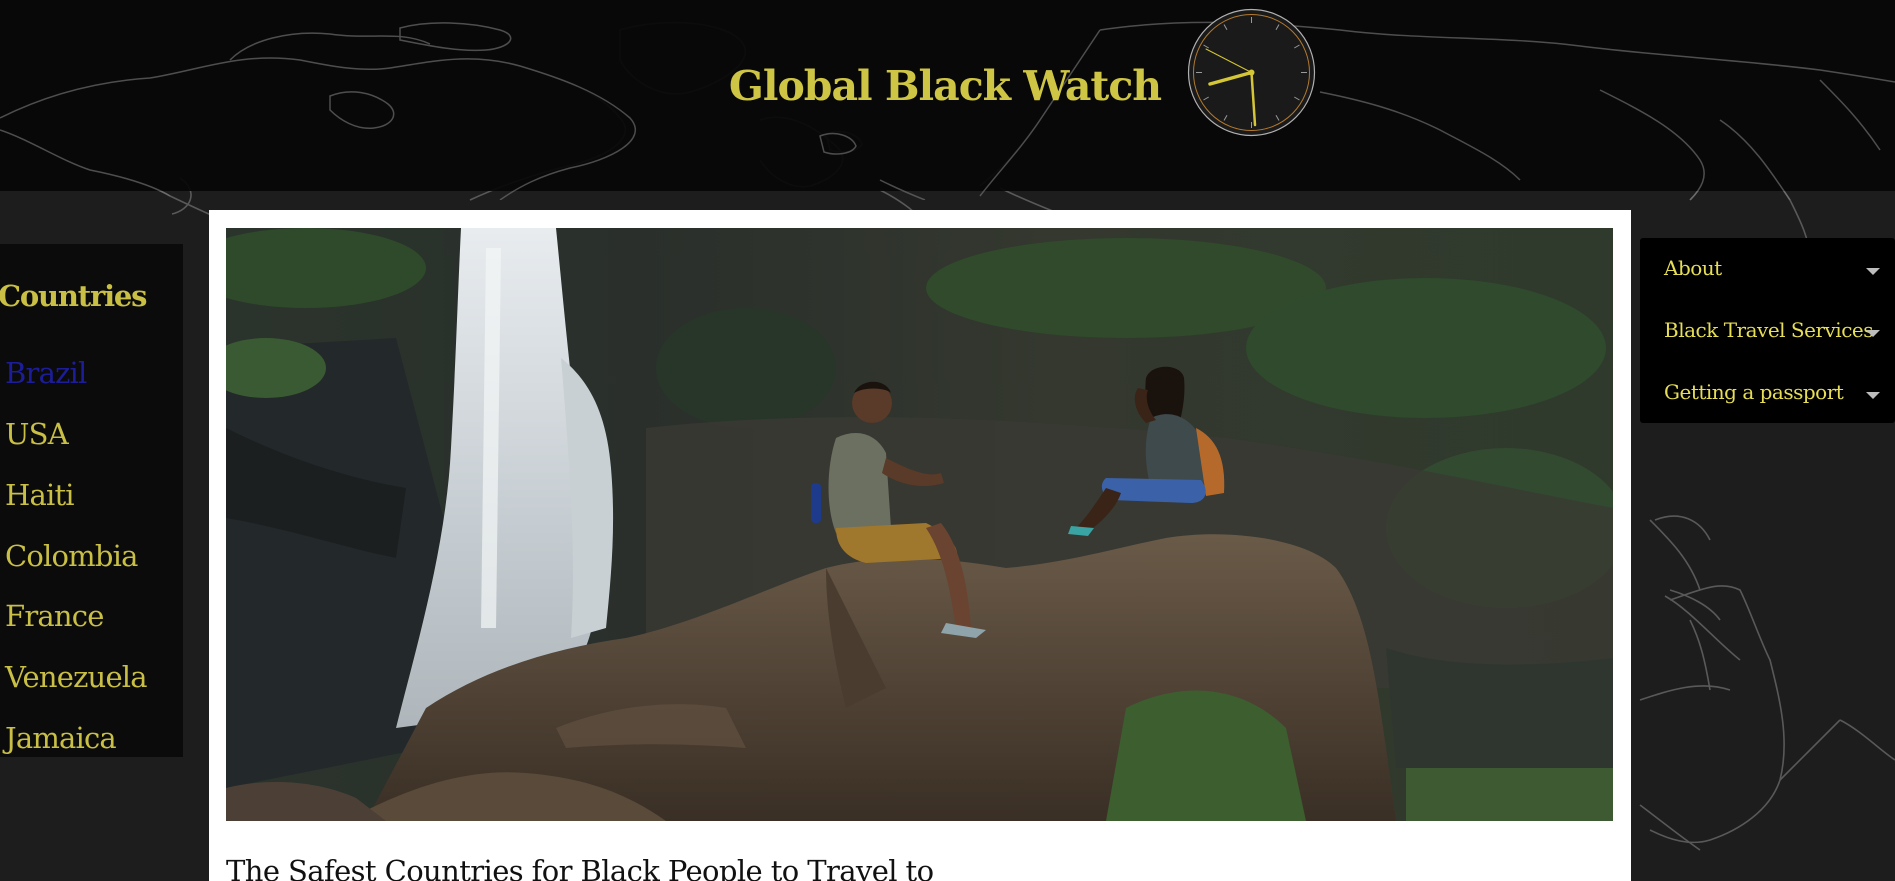 The width and height of the screenshot is (1895, 881). What do you see at coordinates (1251, 72) in the screenshot?
I see `analog-clock-icon` at bounding box center [1251, 72].